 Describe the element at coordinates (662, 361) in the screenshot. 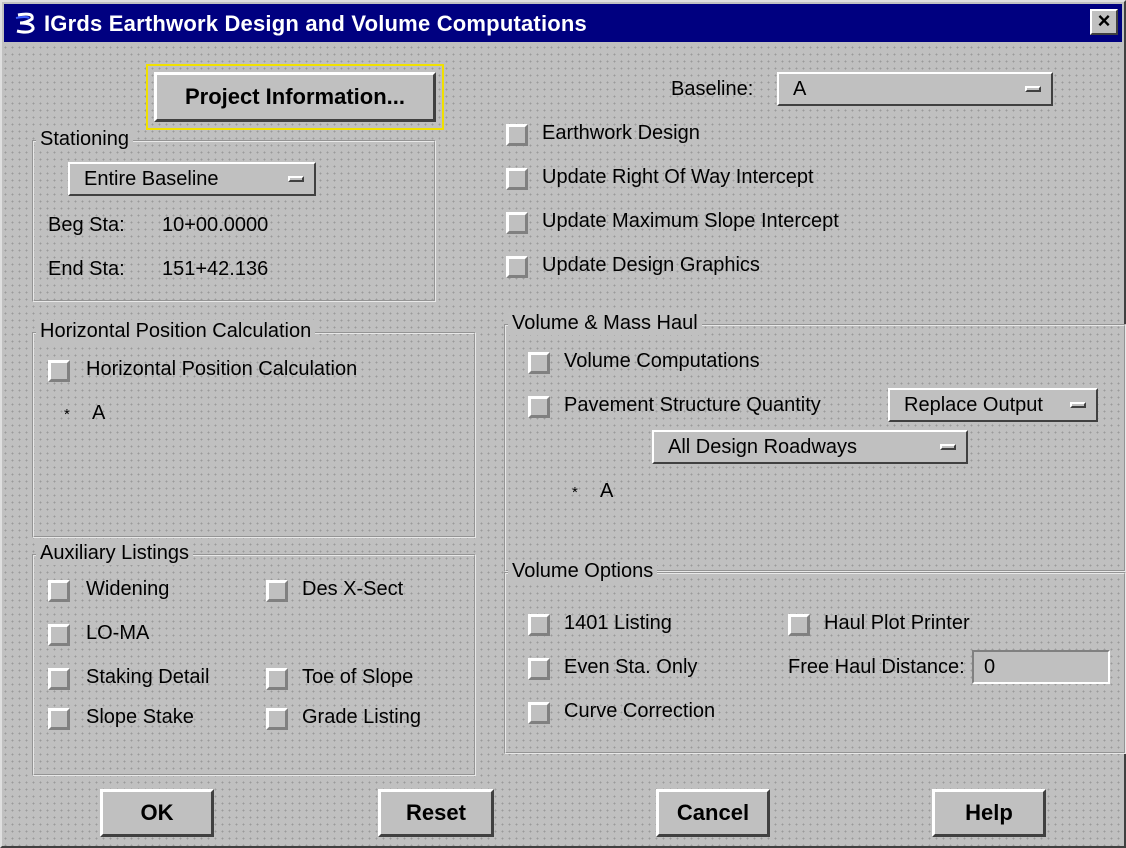

I see `volume-computations-label: Volume Computations` at that location.